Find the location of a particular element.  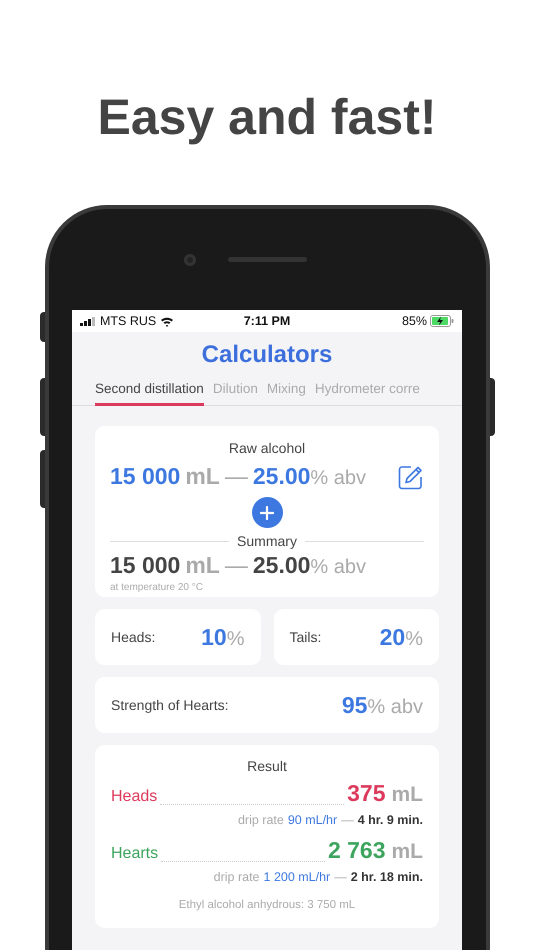

section-title: Summary is located at coordinates (267, 541).